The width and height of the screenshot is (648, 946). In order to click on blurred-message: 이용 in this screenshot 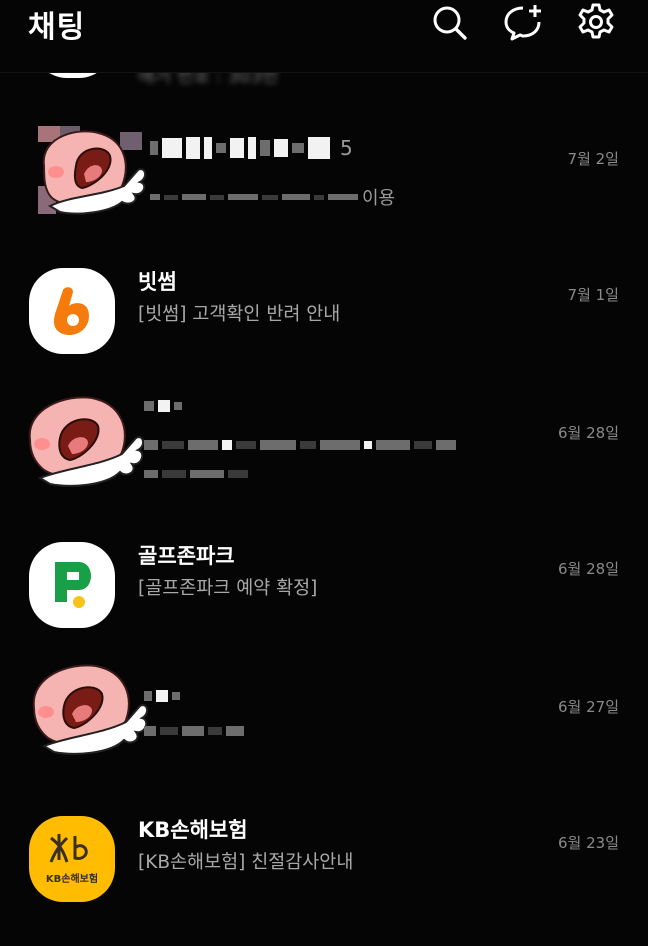, I will do `click(272, 197)`.